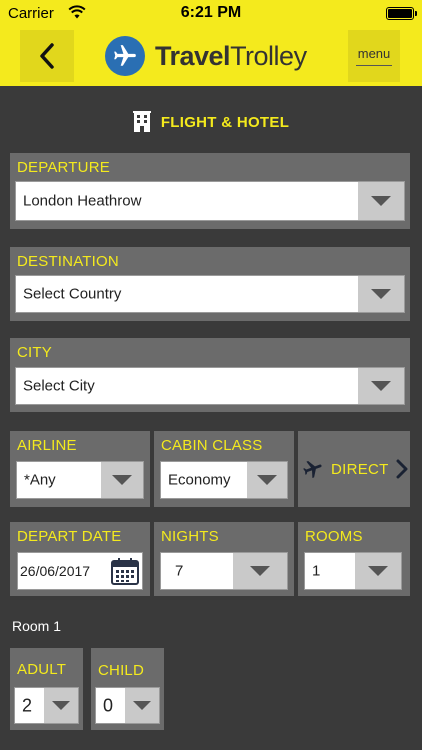 This screenshot has height=750, width=422. What do you see at coordinates (334, 536) in the screenshot?
I see `rooms-label: ROOMS` at bounding box center [334, 536].